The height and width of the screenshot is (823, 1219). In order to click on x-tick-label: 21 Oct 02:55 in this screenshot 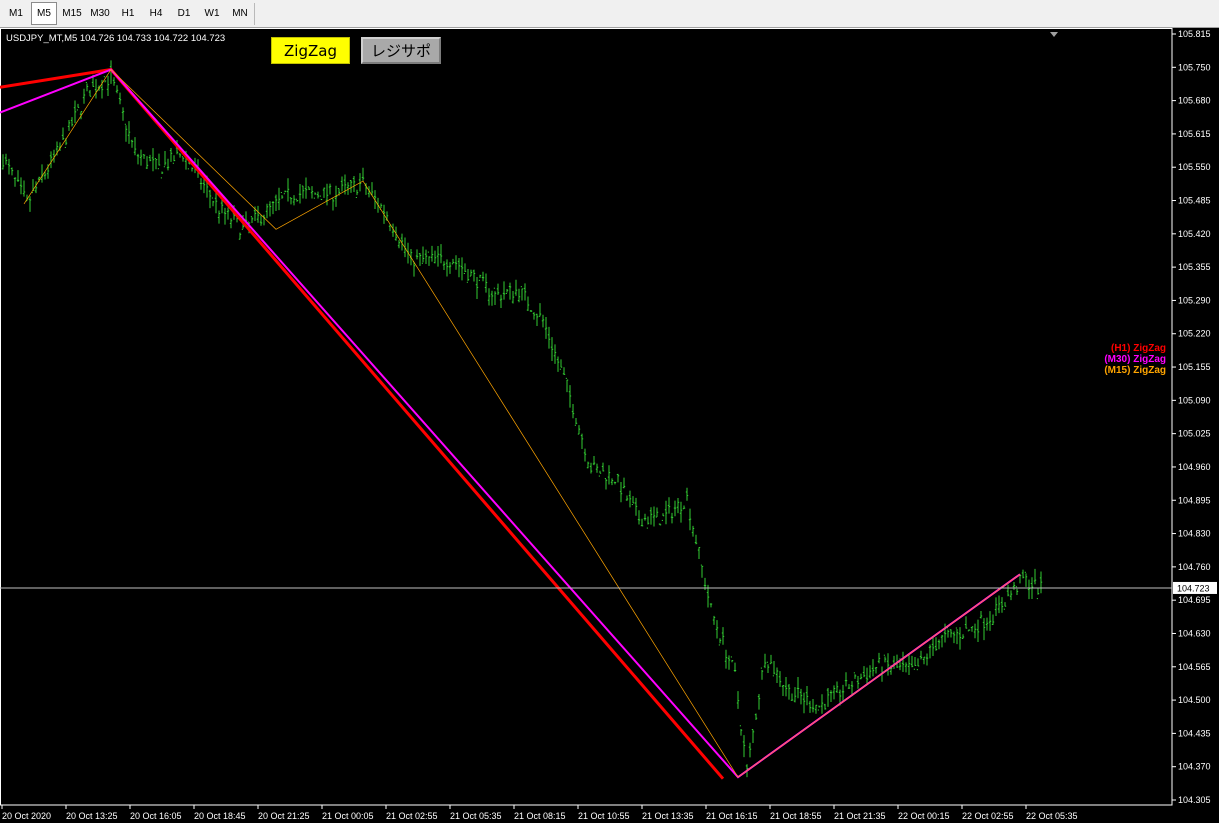, I will do `click(412, 816)`.